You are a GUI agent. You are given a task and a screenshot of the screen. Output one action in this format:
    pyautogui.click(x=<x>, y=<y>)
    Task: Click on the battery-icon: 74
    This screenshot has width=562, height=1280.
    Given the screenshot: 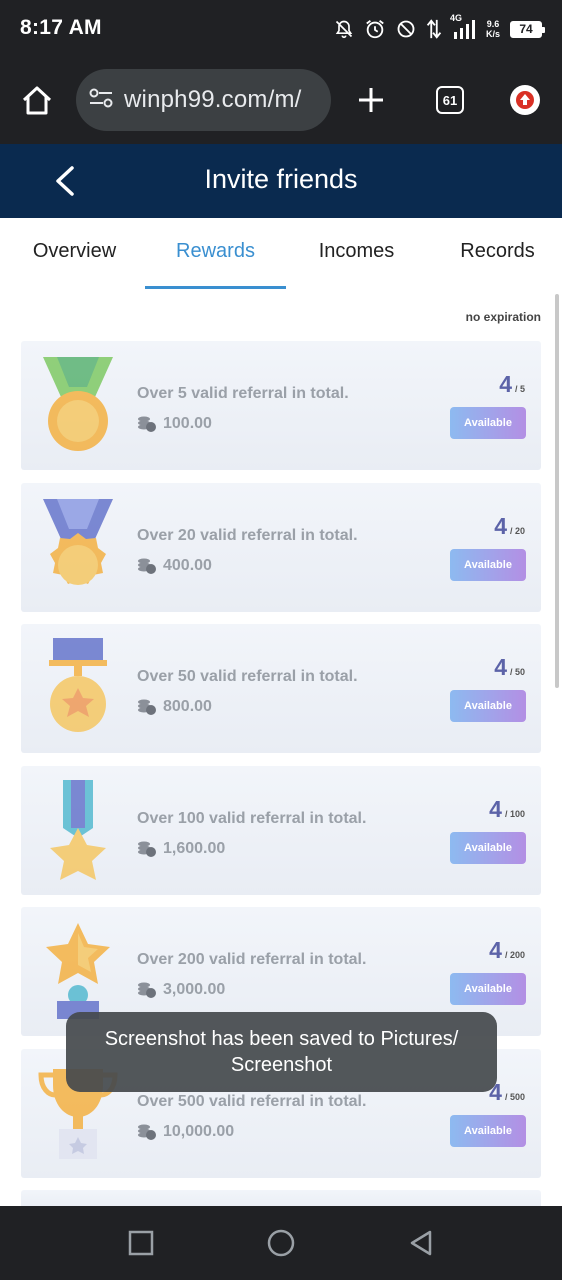 What is the action you would take?
    pyautogui.click(x=527, y=29)
    